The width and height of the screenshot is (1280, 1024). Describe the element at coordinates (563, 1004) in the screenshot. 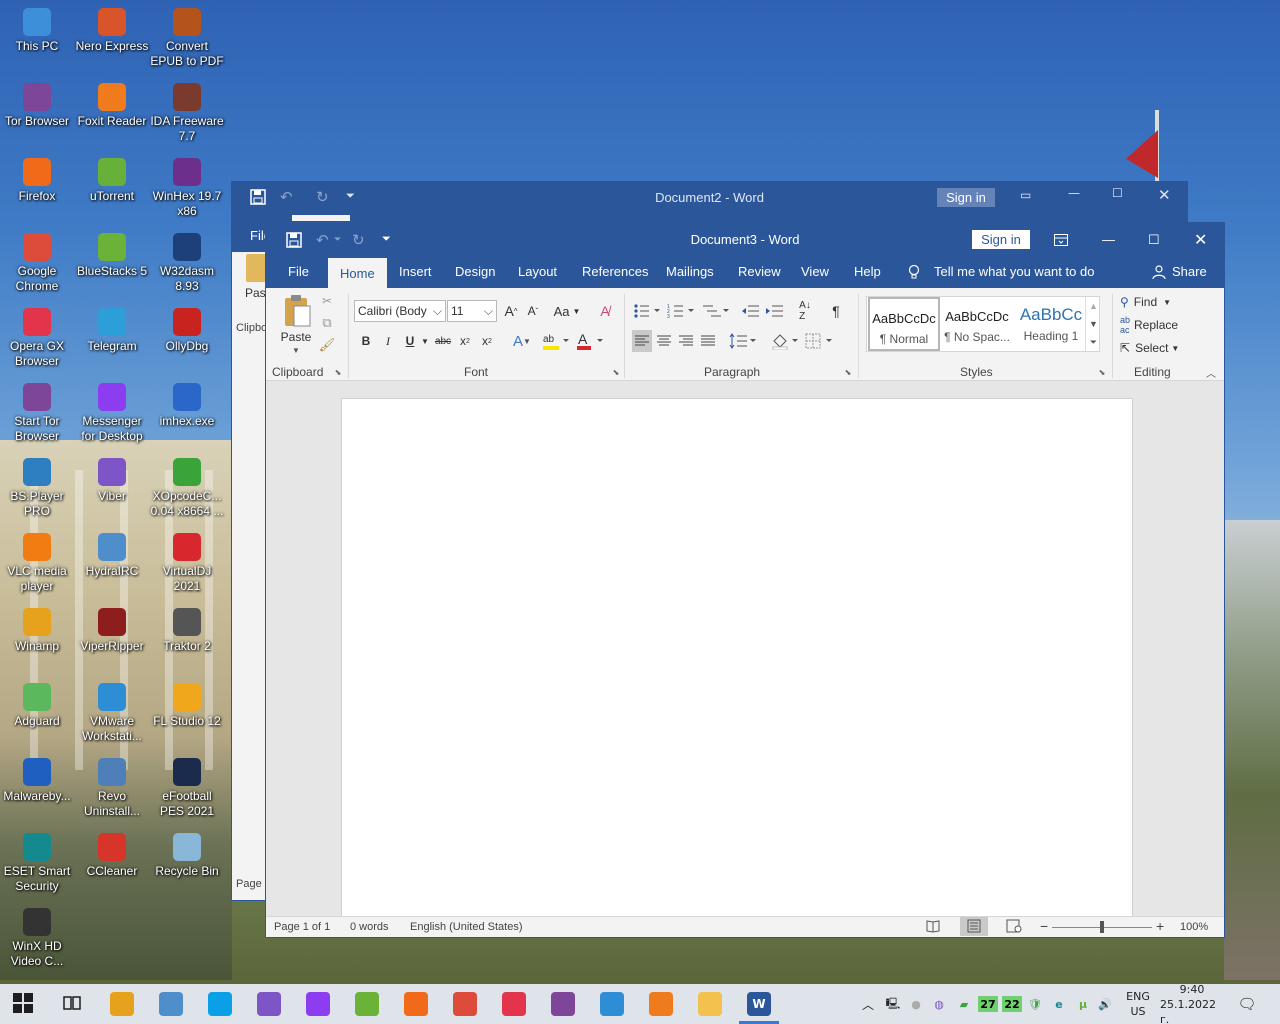

I see `taskbar-tor-icon` at that location.